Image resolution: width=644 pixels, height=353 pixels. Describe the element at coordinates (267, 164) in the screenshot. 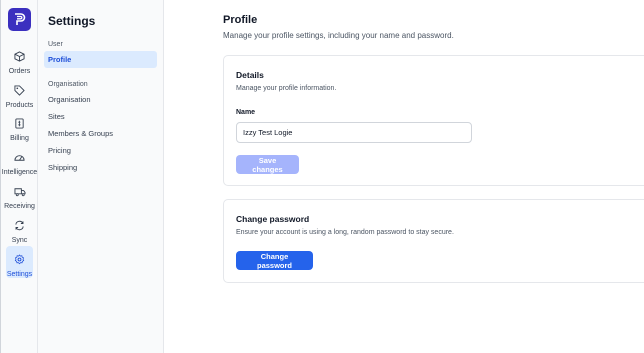

I see `save-changes-button: Save changes` at that location.